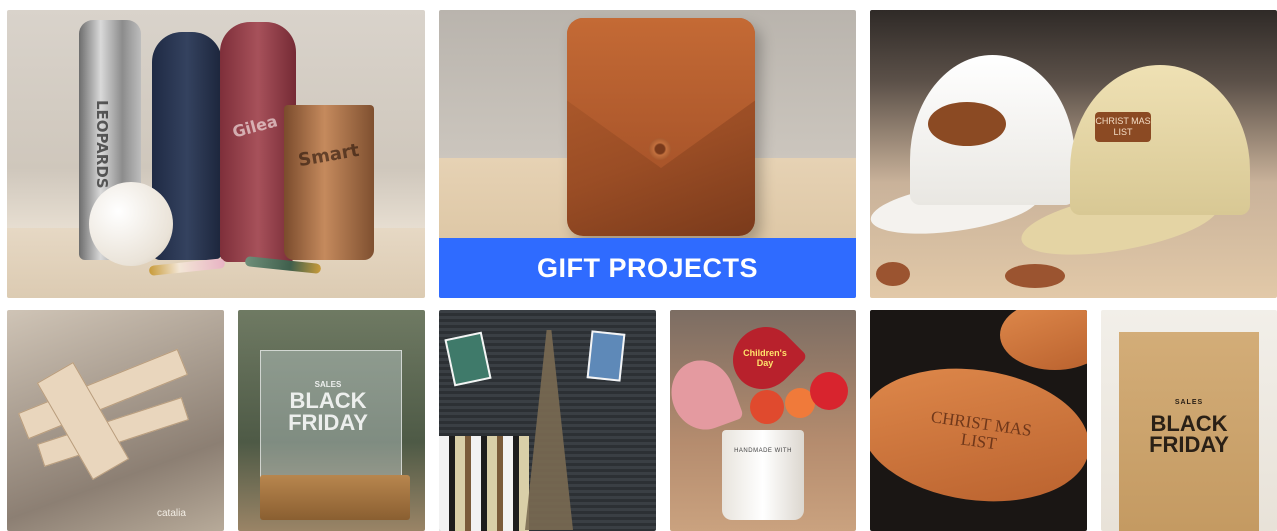 The width and height of the screenshot is (1277, 531). What do you see at coordinates (1043, 340) in the screenshot?
I see `leather-piece` at bounding box center [1043, 340].